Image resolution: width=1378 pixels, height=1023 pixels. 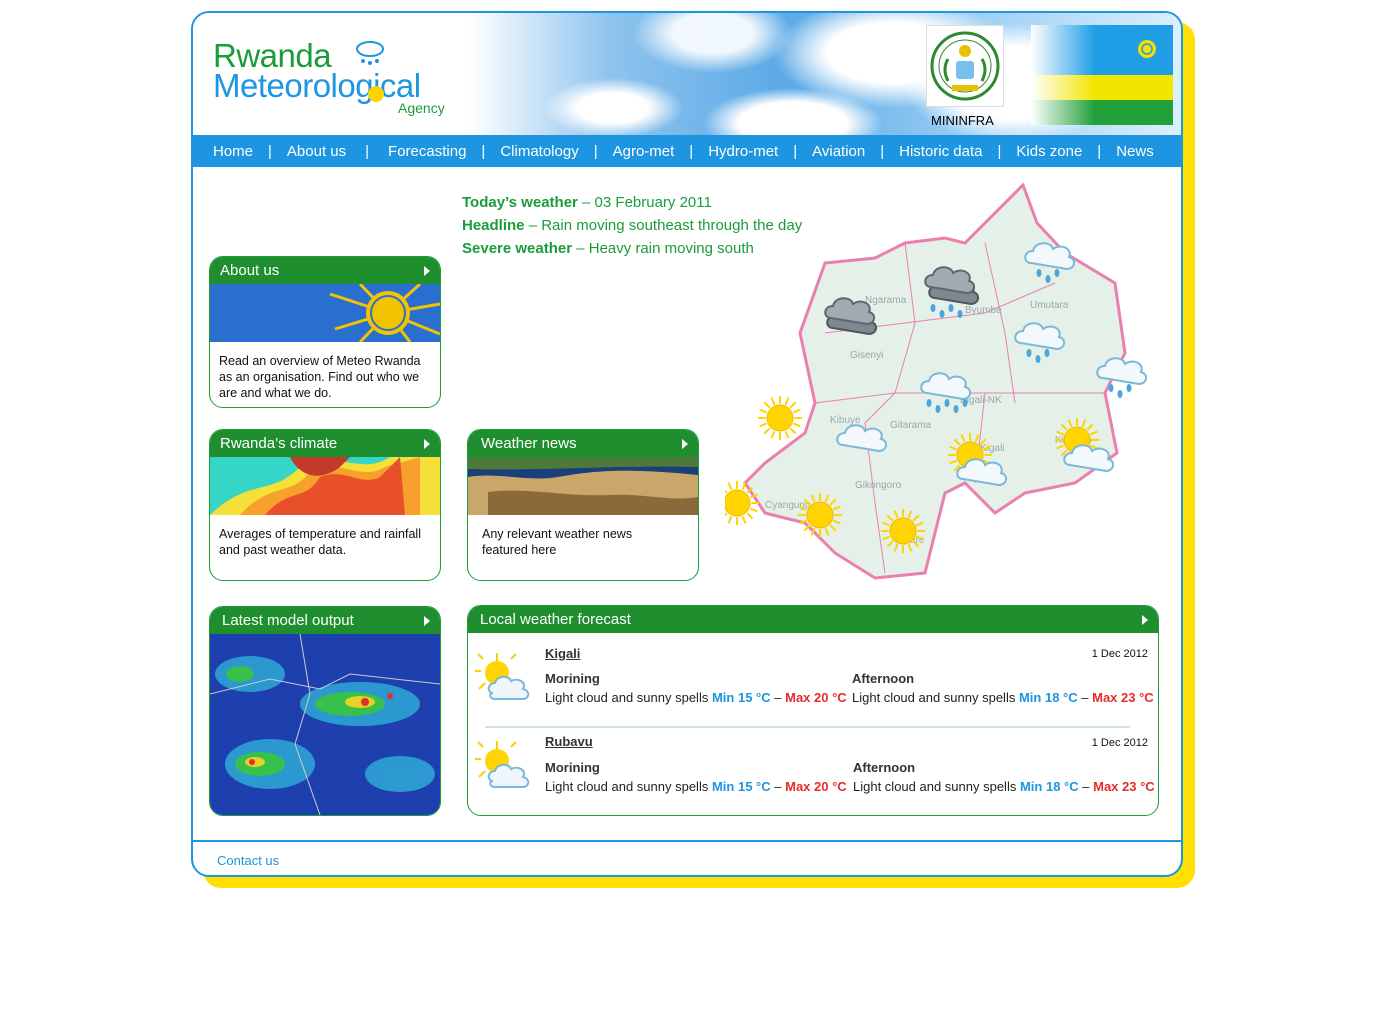 What do you see at coordinates (1102, 75) in the screenshot?
I see `rwanda-flag` at bounding box center [1102, 75].